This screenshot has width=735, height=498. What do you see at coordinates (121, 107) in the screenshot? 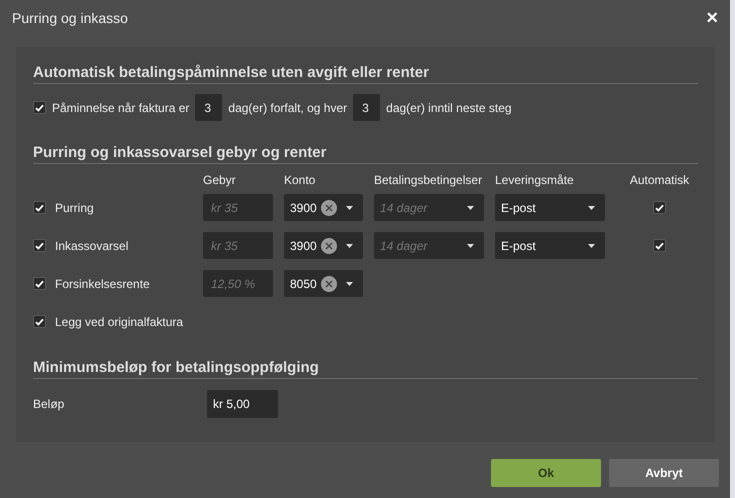
I see `reminder-text: Påminnelse når faktura er` at bounding box center [121, 107].